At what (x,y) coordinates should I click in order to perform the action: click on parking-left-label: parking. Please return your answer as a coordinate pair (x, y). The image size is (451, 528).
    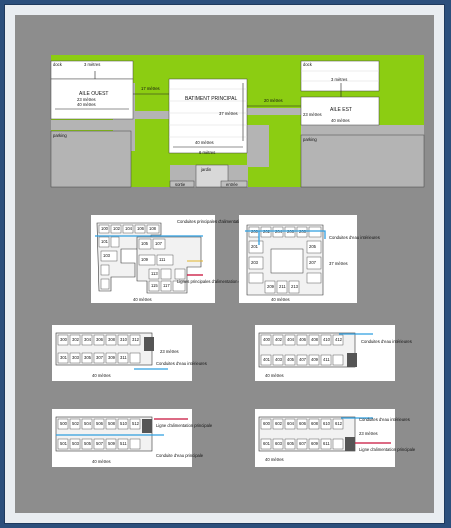
    Looking at the image, I should click on (60, 135).